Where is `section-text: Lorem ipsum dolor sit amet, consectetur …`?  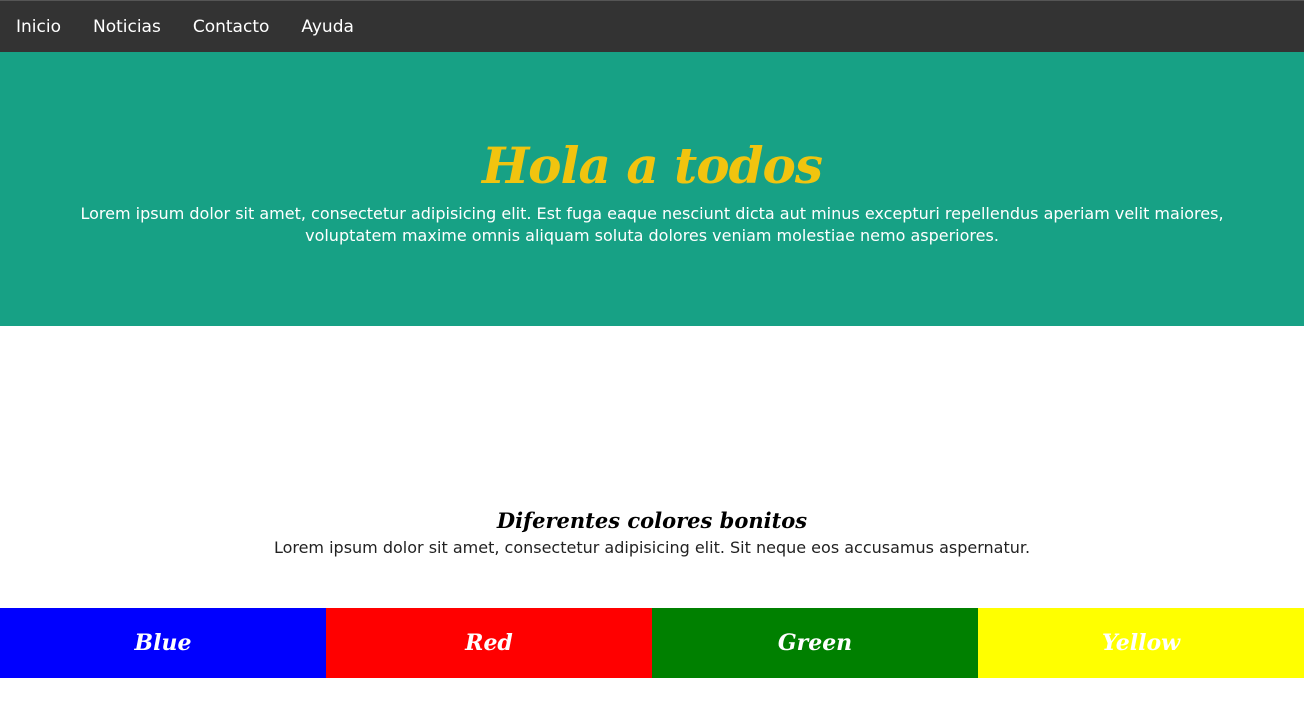
section-text: Lorem ipsum dolor sit amet, consectetur … is located at coordinates (652, 547).